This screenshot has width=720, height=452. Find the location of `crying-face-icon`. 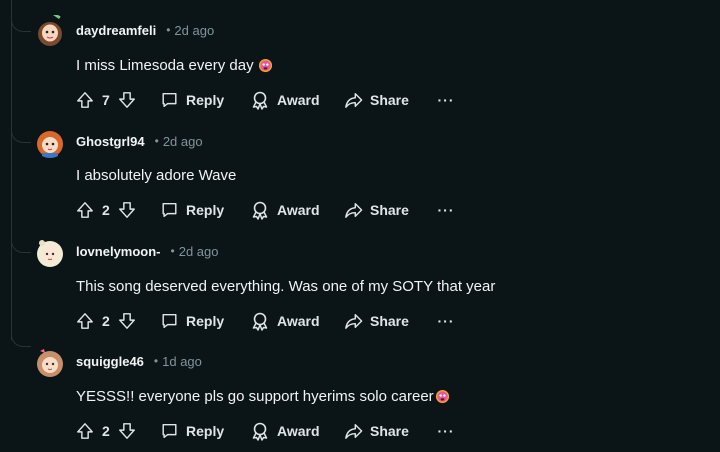

crying-face-icon is located at coordinates (265, 65).